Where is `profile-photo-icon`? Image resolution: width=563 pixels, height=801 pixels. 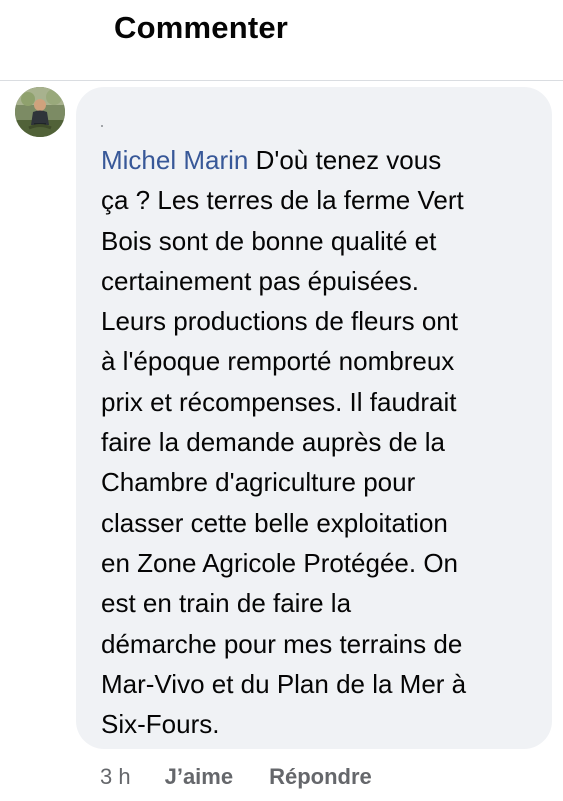
profile-photo-icon is located at coordinates (40, 112).